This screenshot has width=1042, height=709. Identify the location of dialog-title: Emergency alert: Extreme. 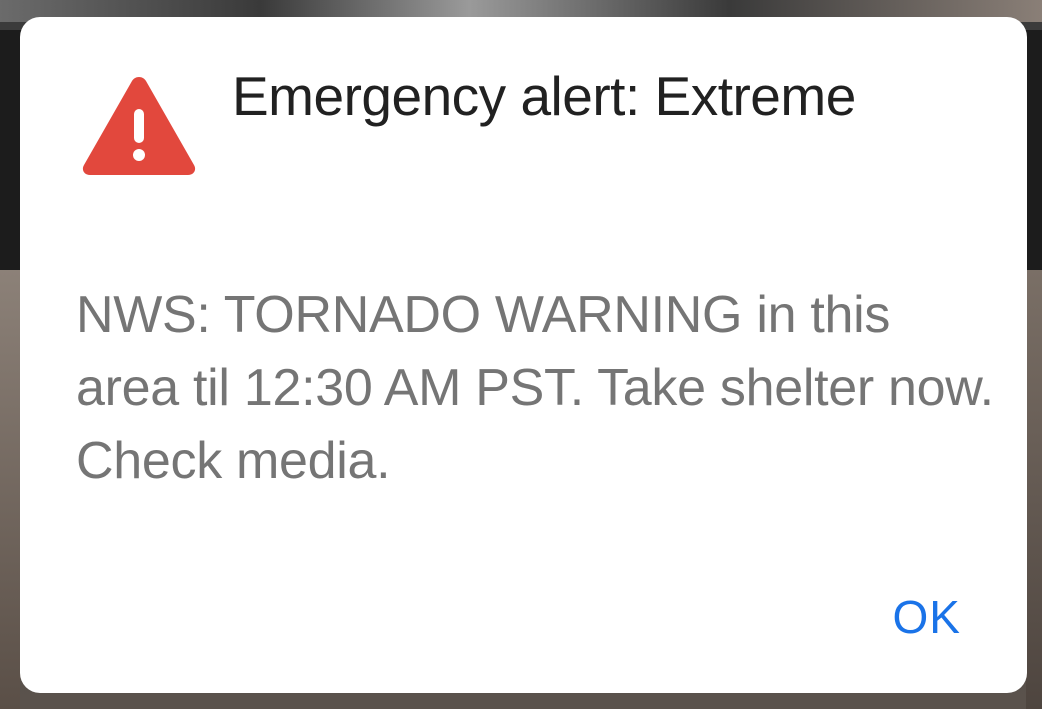
(544, 96).